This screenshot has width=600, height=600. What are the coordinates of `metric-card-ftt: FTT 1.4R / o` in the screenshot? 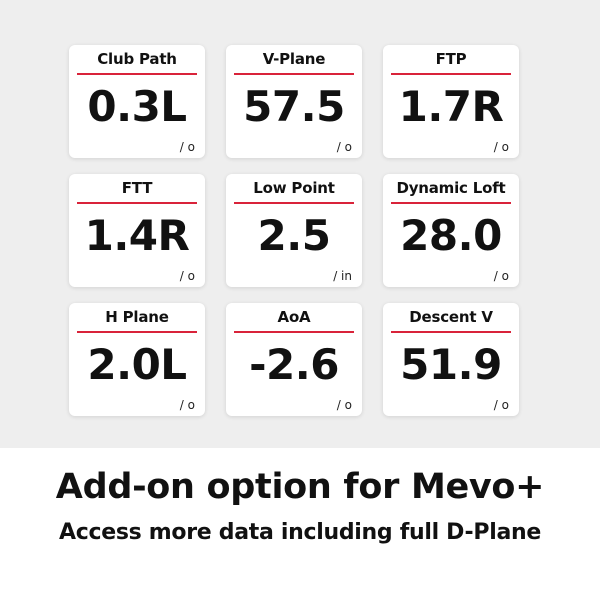 It's located at (137, 230).